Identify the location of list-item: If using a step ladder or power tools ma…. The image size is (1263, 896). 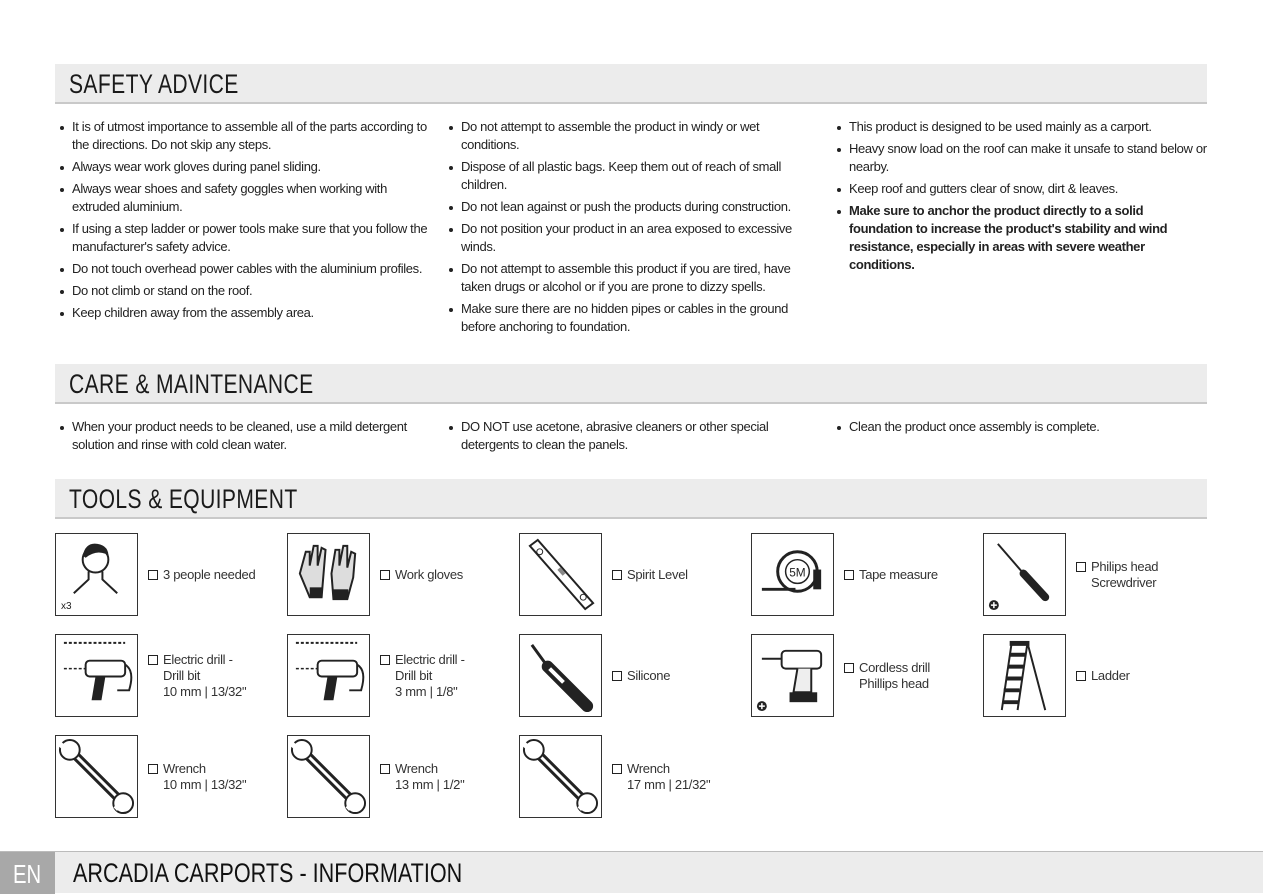
(245, 238).